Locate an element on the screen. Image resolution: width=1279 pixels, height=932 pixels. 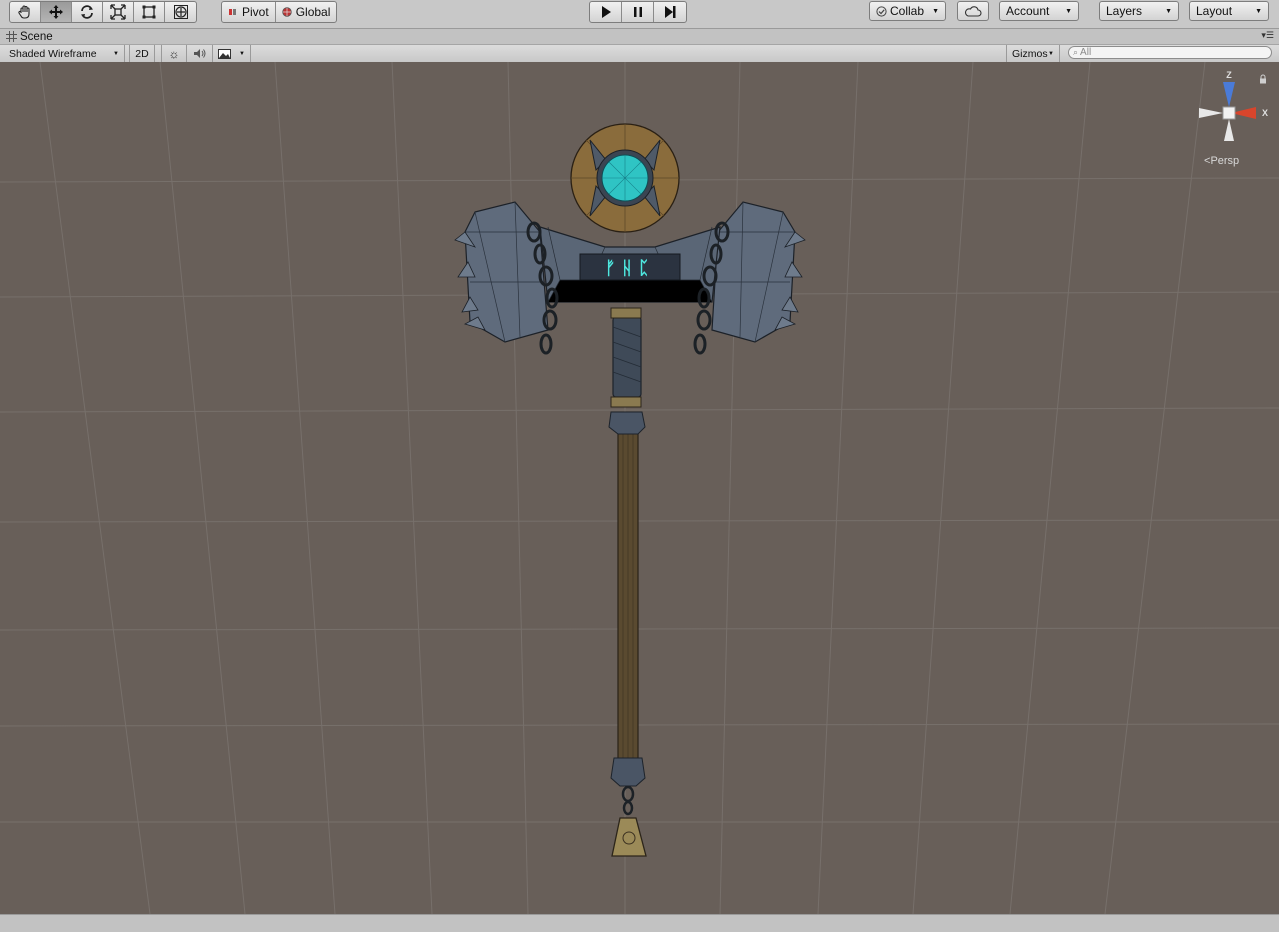
rotate-icon is located at coordinates (87, 12).